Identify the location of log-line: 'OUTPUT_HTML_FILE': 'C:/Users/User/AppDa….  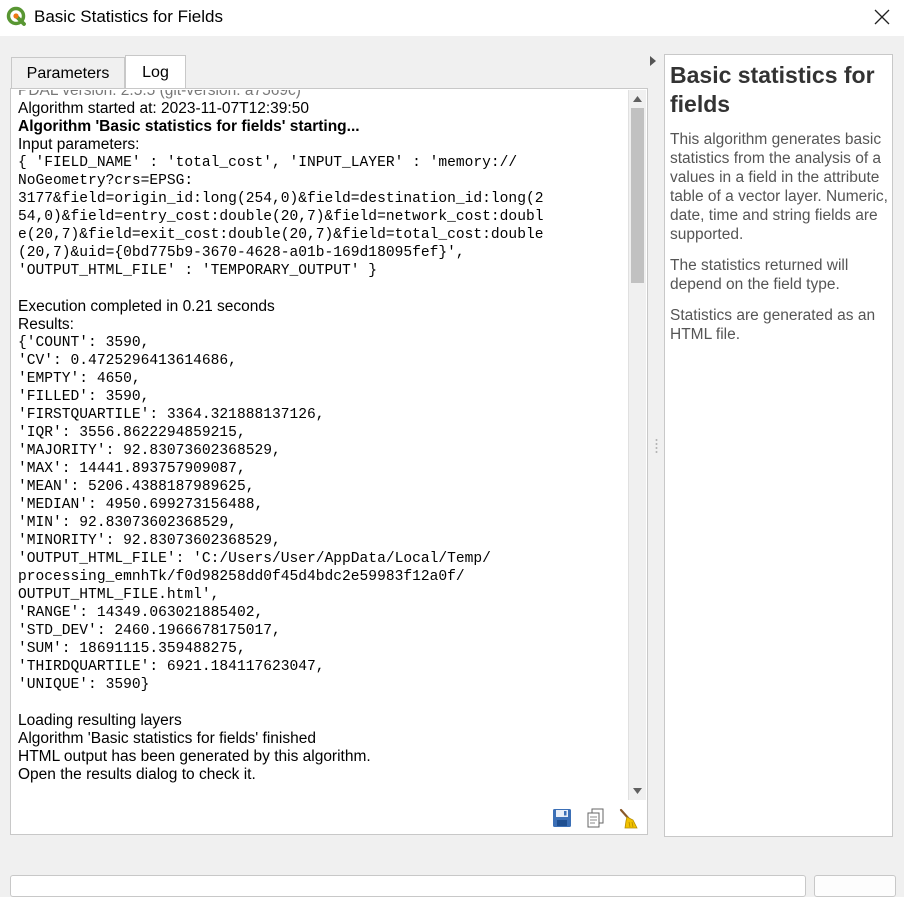
(254, 559).